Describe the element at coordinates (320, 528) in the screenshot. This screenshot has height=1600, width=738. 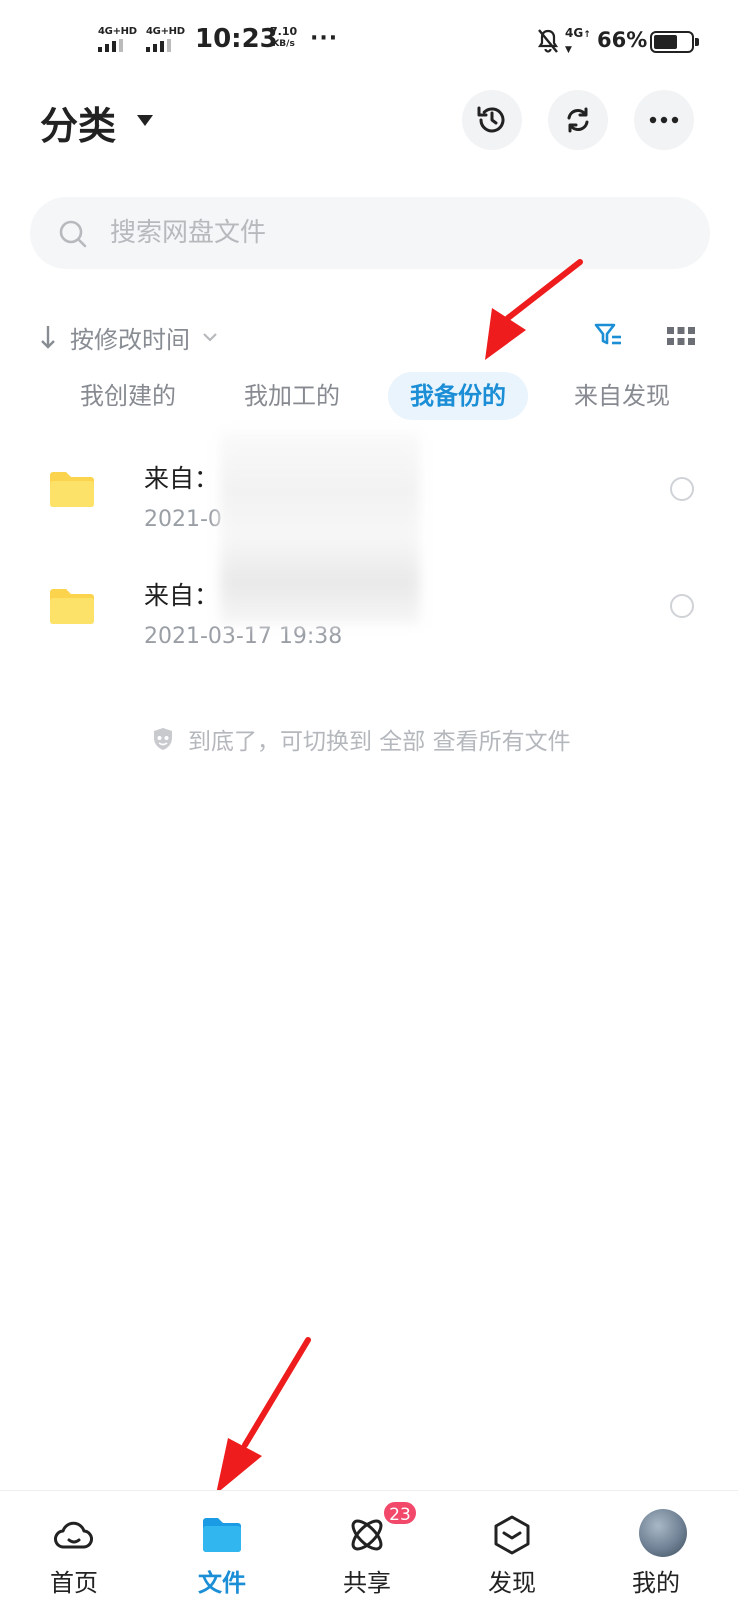
I see `blurred-redaction` at that location.